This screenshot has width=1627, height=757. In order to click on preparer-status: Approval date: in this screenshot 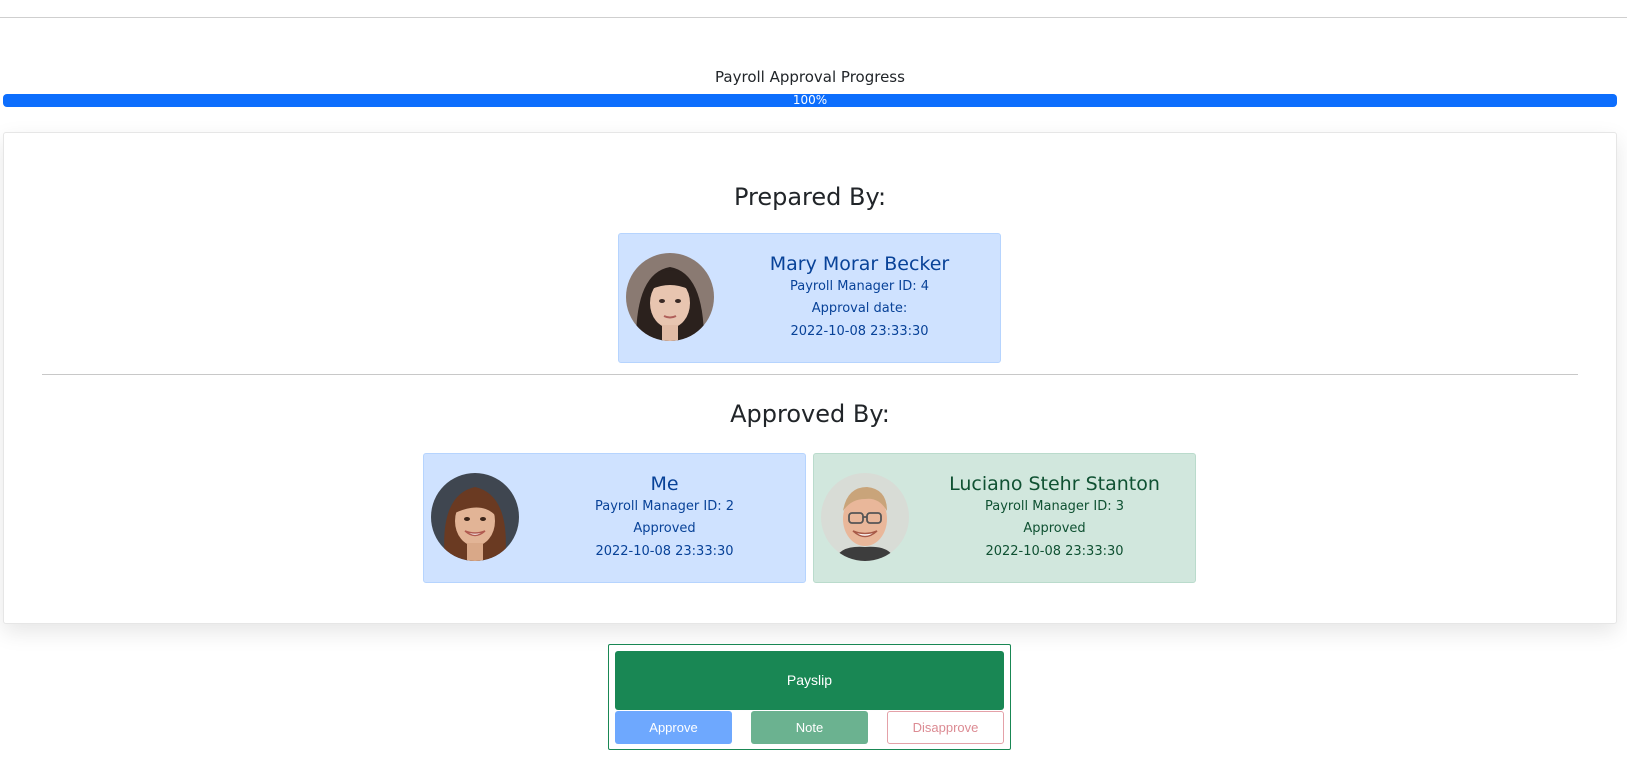, I will do `click(859, 308)`.